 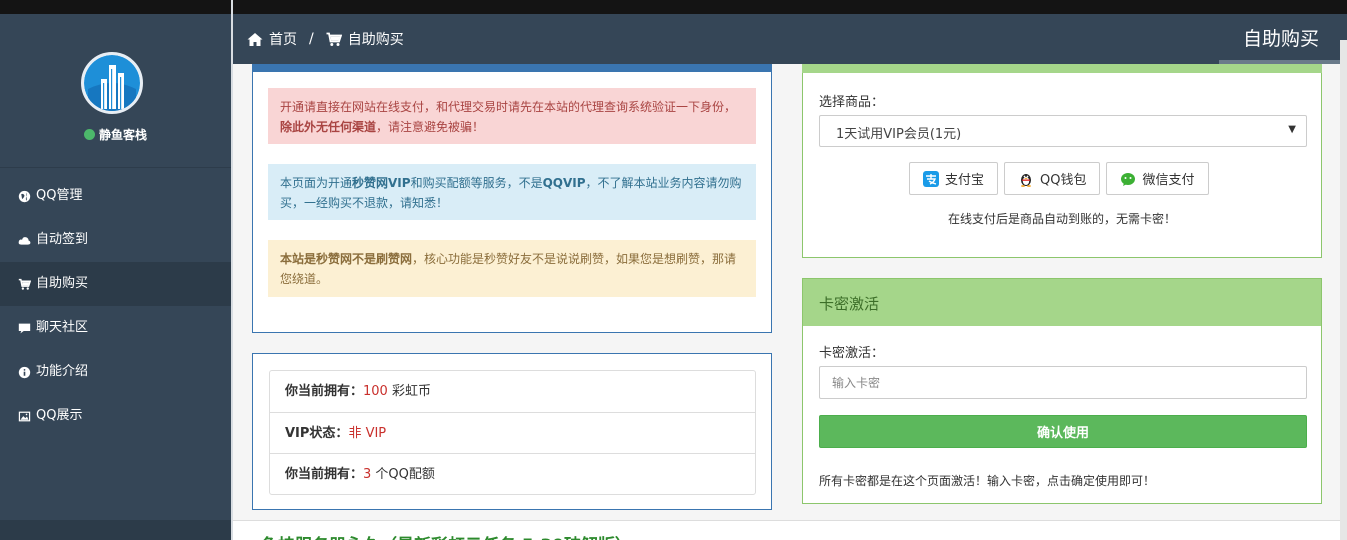 What do you see at coordinates (24, 328) in the screenshot?
I see `chat-icon` at bounding box center [24, 328].